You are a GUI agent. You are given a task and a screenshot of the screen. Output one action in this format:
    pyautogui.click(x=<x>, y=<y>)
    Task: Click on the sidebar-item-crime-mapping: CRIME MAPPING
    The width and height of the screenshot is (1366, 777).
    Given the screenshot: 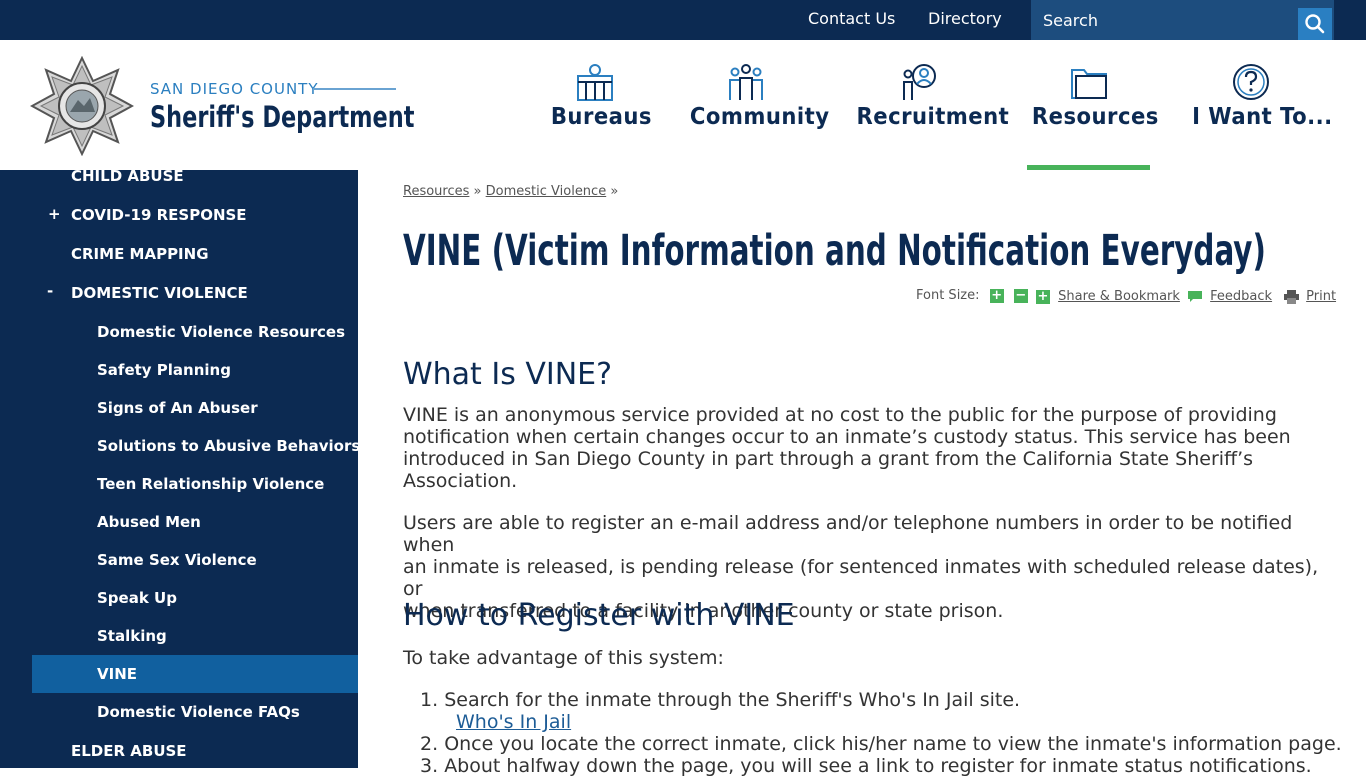 What is the action you would take?
    pyautogui.click(x=140, y=254)
    